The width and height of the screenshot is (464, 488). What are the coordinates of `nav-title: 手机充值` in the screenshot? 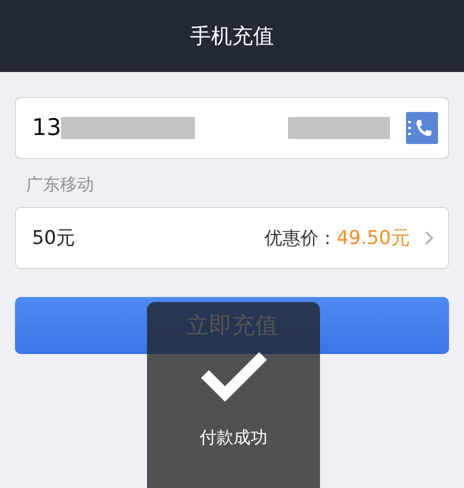 It's located at (232, 36).